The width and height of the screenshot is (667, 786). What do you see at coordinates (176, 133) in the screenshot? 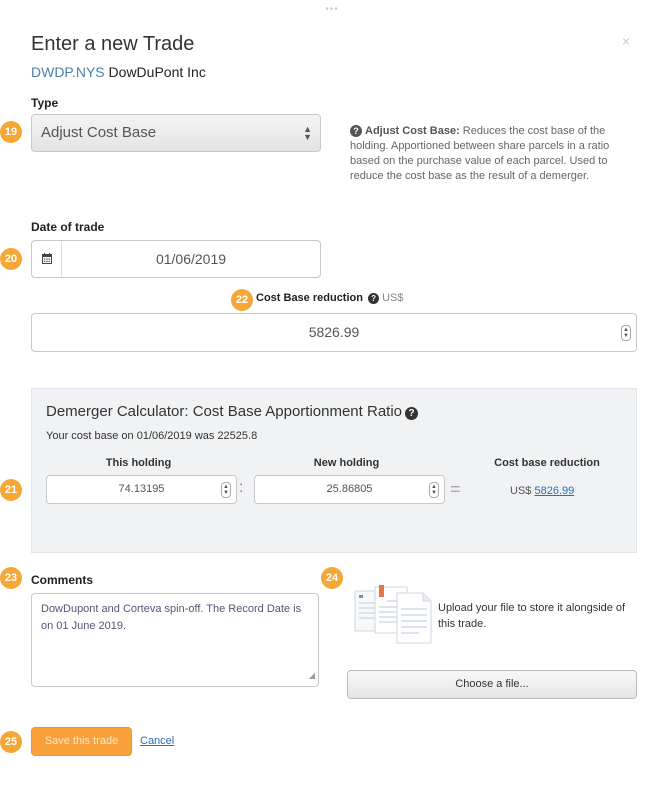
I see `type-select: Adjust Cost Base ▲ ▼` at bounding box center [176, 133].